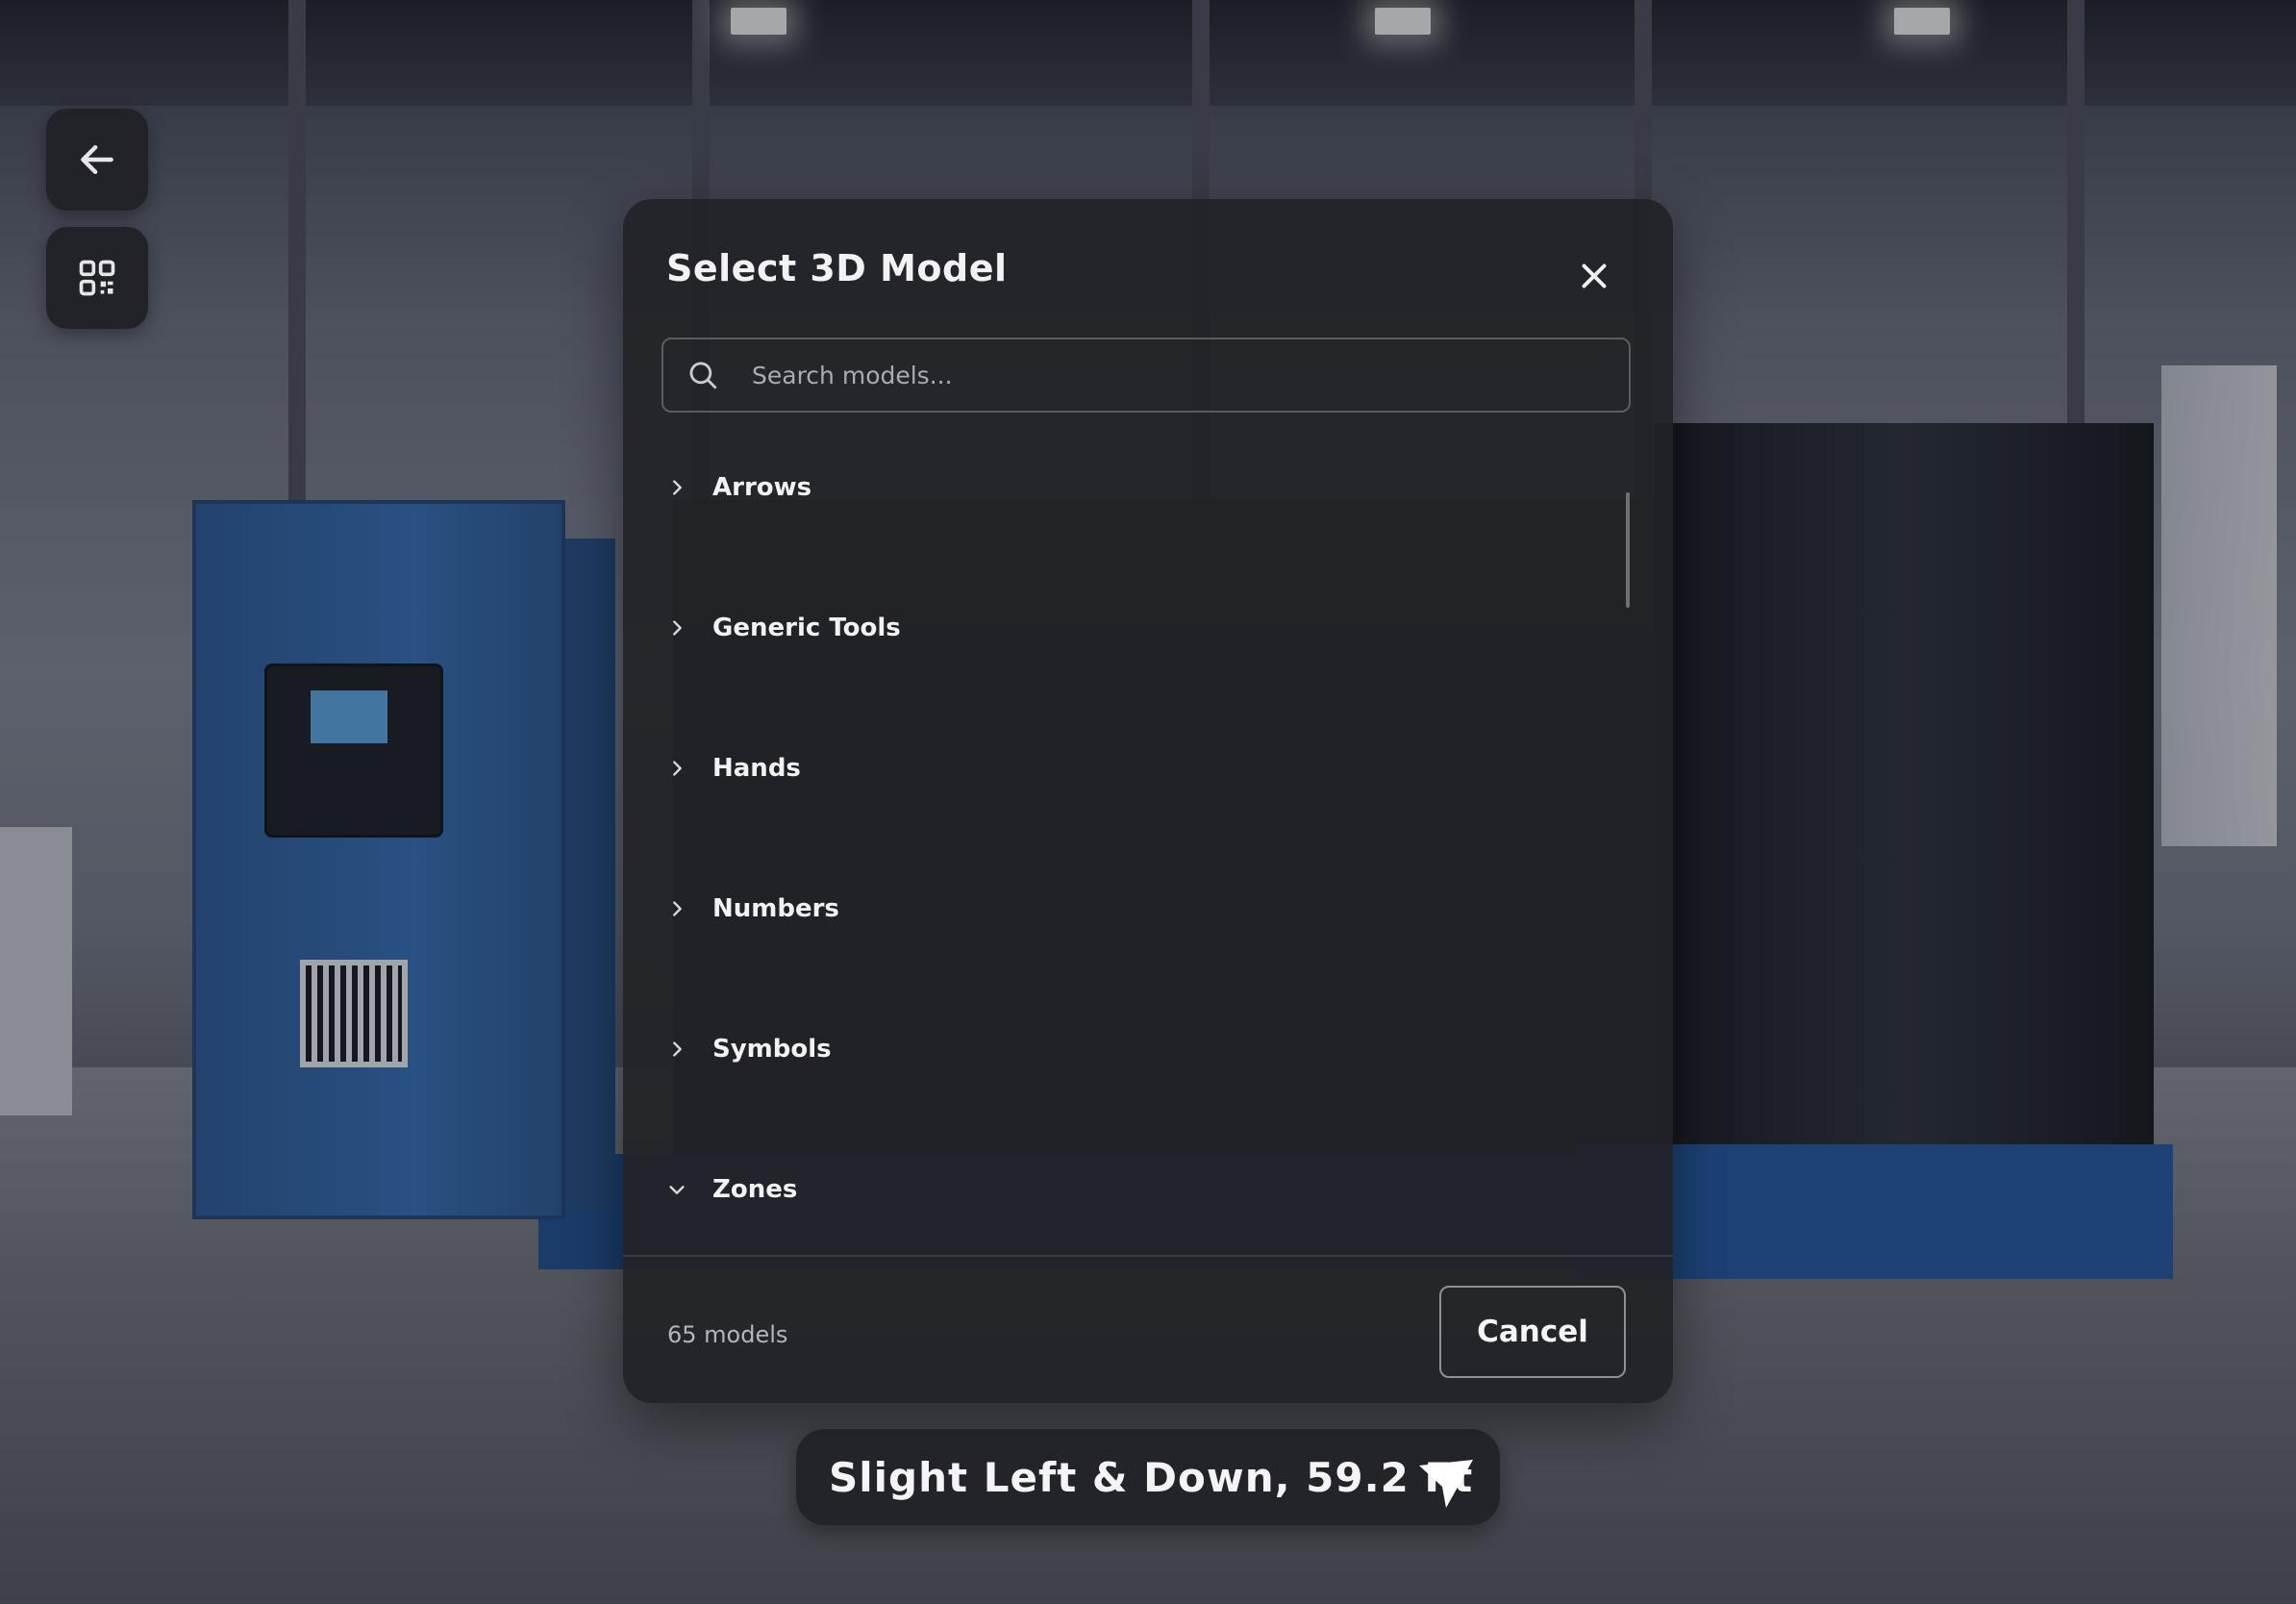 This screenshot has width=2296, height=1604. I want to click on close-button, so click(1594, 276).